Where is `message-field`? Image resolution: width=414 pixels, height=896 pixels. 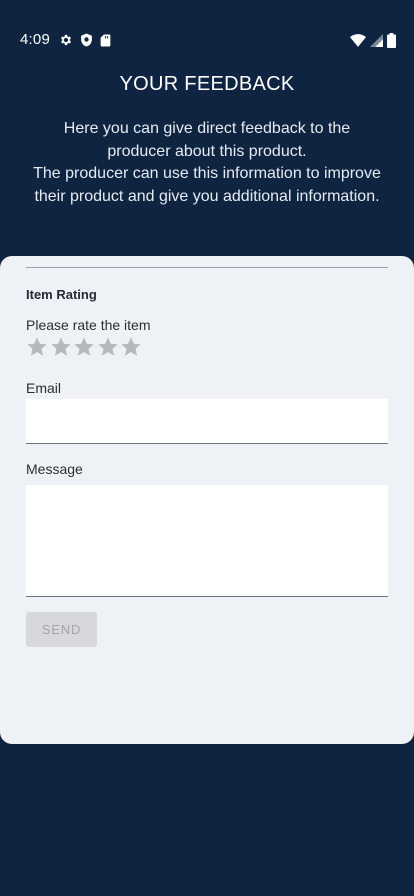 message-field is located at coordinates (207, 541).